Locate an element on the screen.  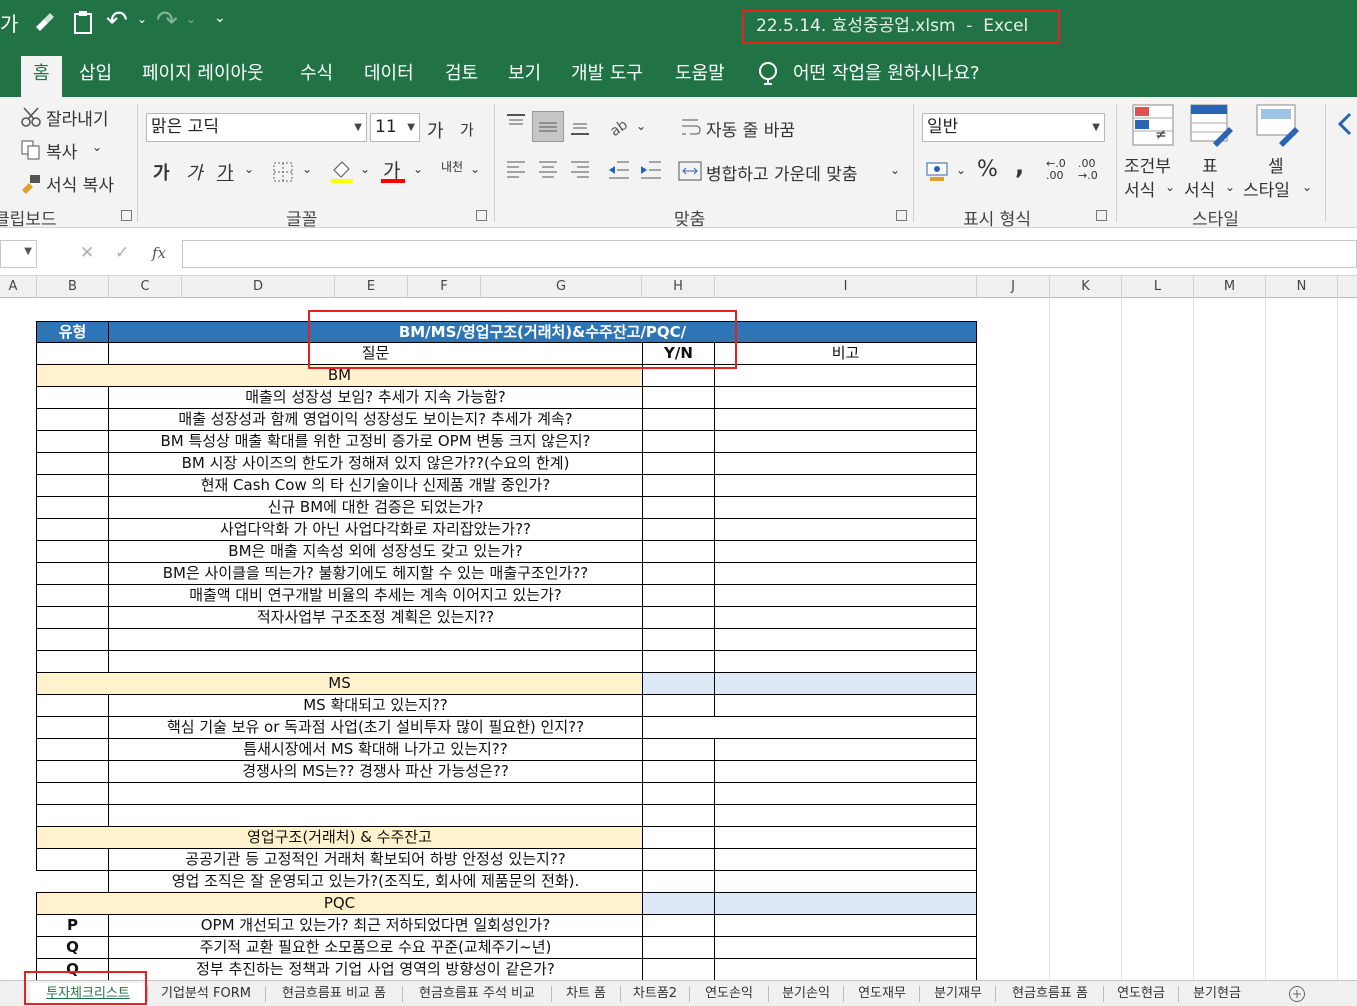
header-type-cell: 유형 is located at coordinates (72, 332).